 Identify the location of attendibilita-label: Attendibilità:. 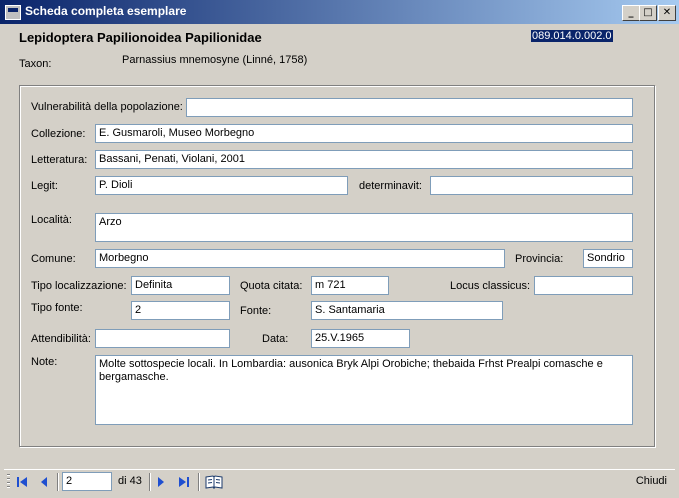
(61, 339).